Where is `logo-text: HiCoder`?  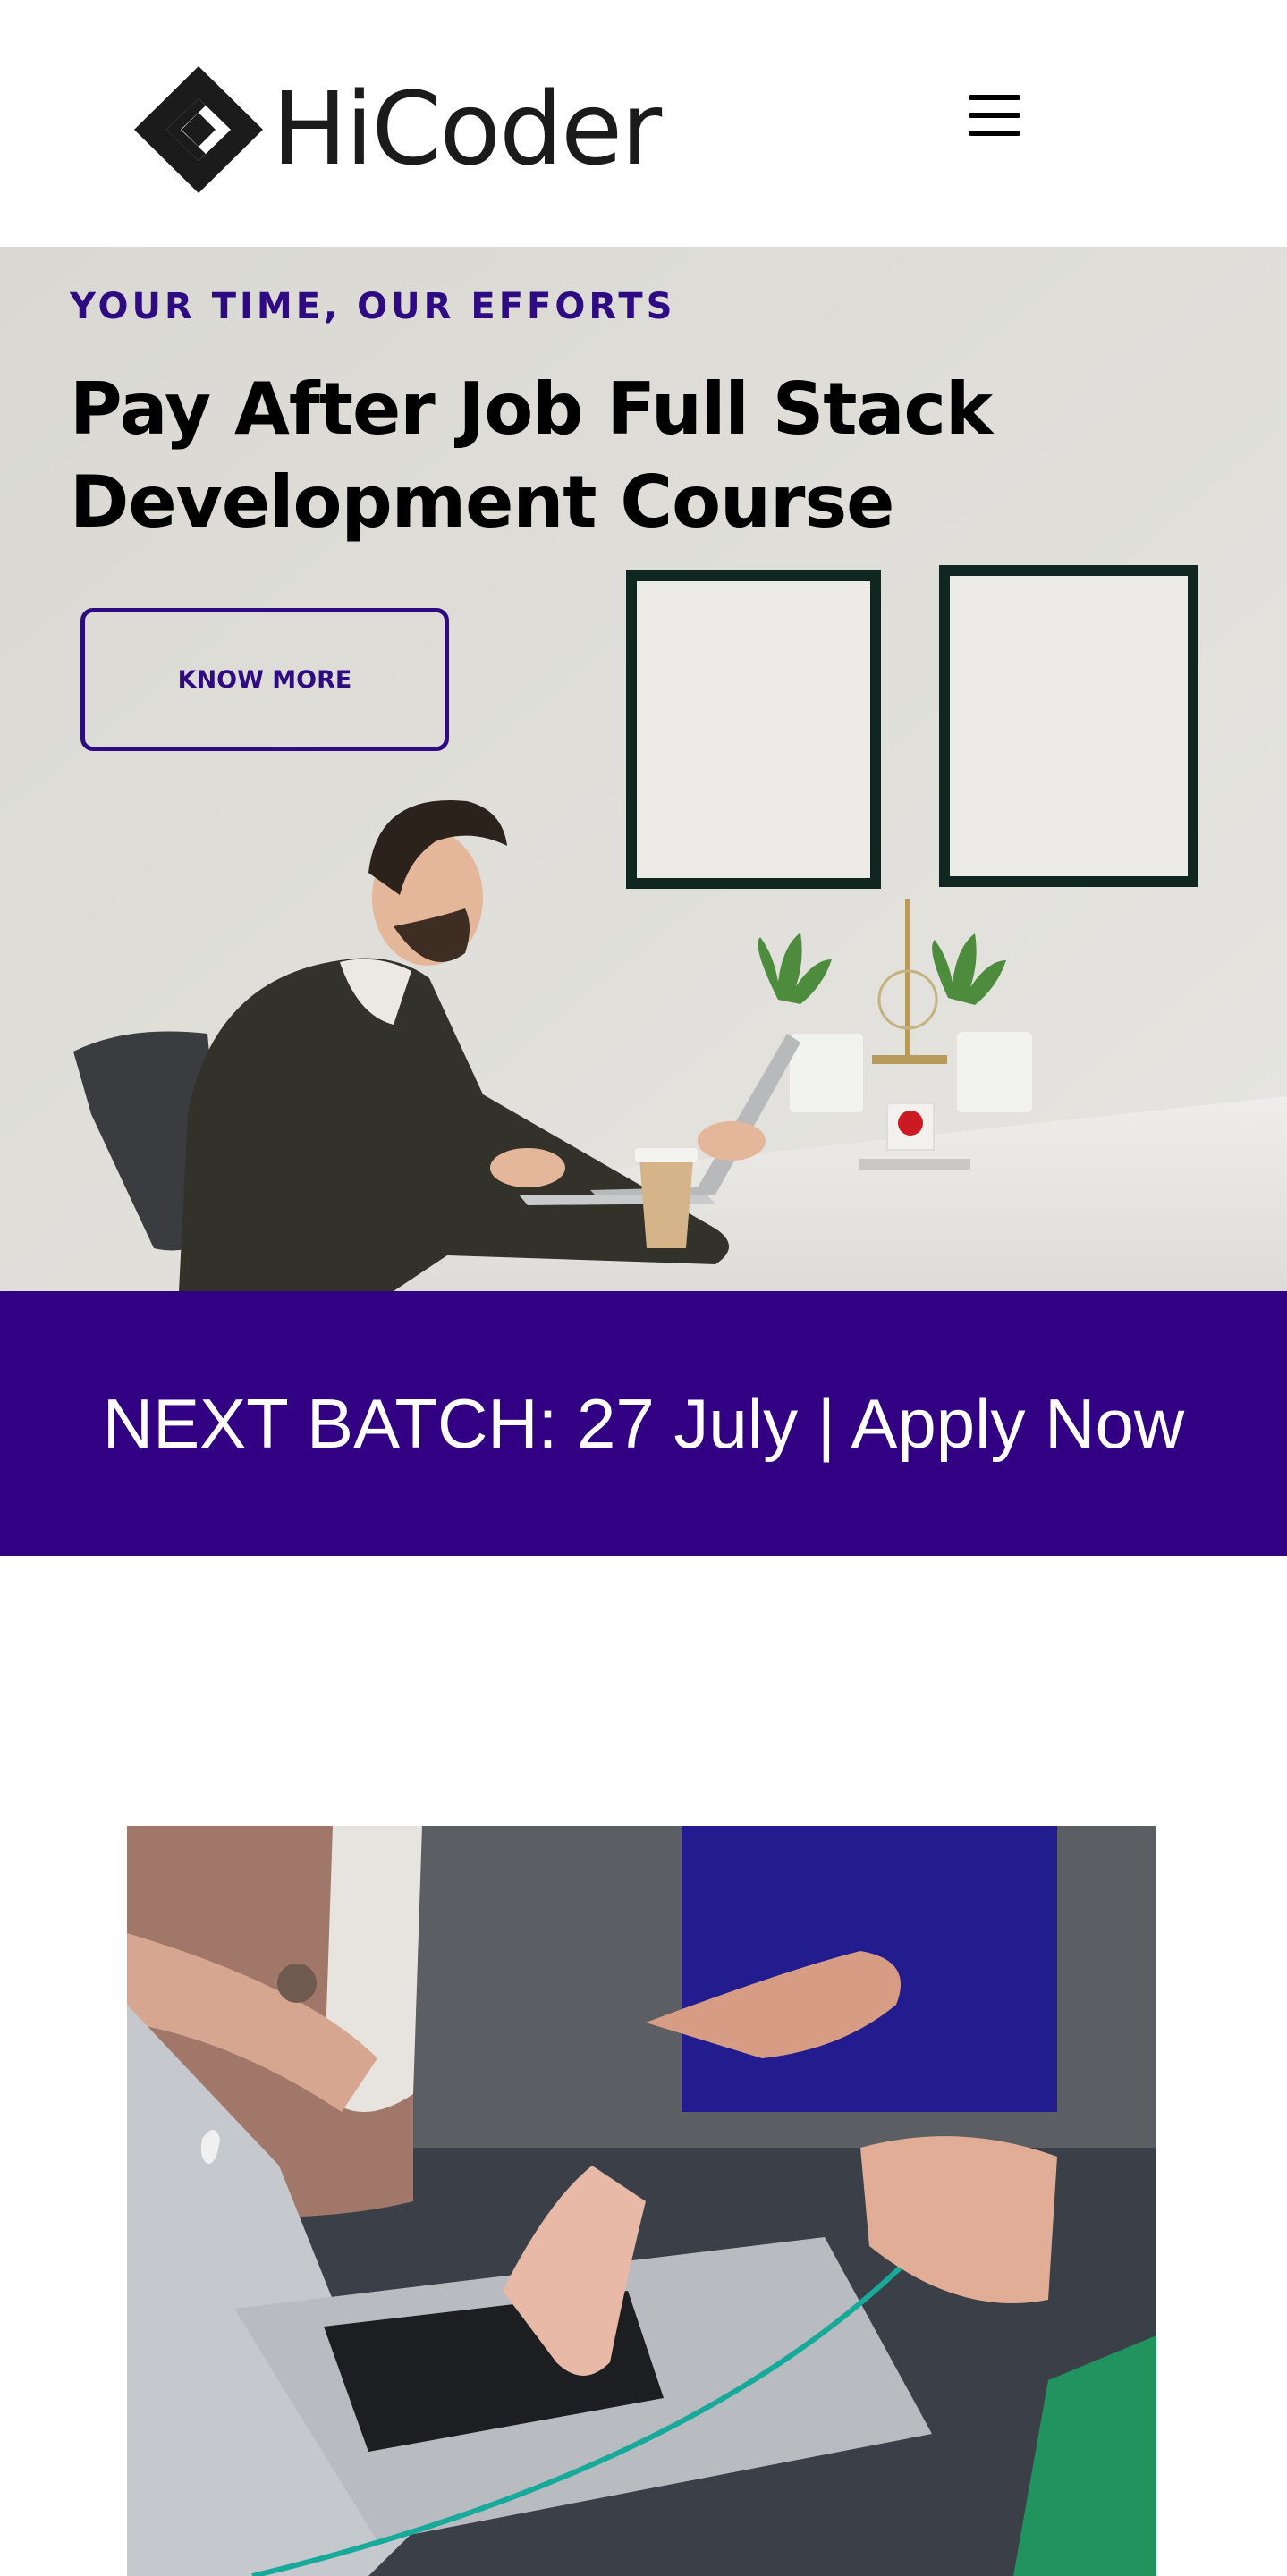
logo-text: HiCoder is located at coordinates (467, 130).